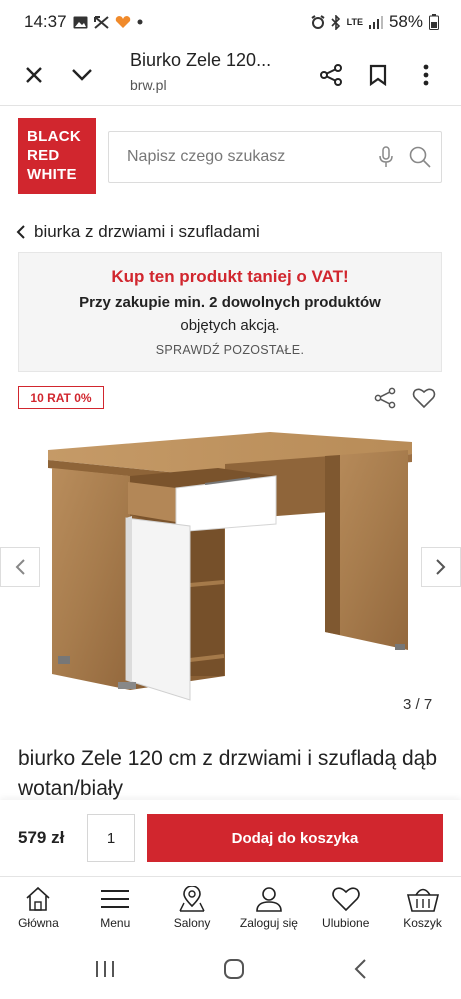 The height and width of the screenshot is (999, 461). Describe the element at coordinates (43, 155) in the screenshot. I see `logo-line-2: RED` at that location.